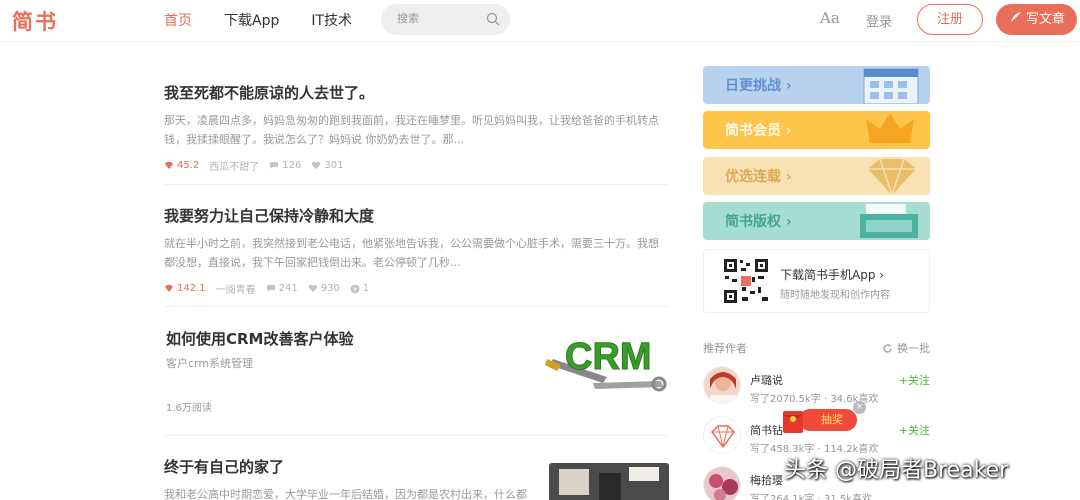  Describe the element at coordinates (416, 215) in the screenshot. I see `article-title: 我要努力让自己保持冷静和大度` at that location.